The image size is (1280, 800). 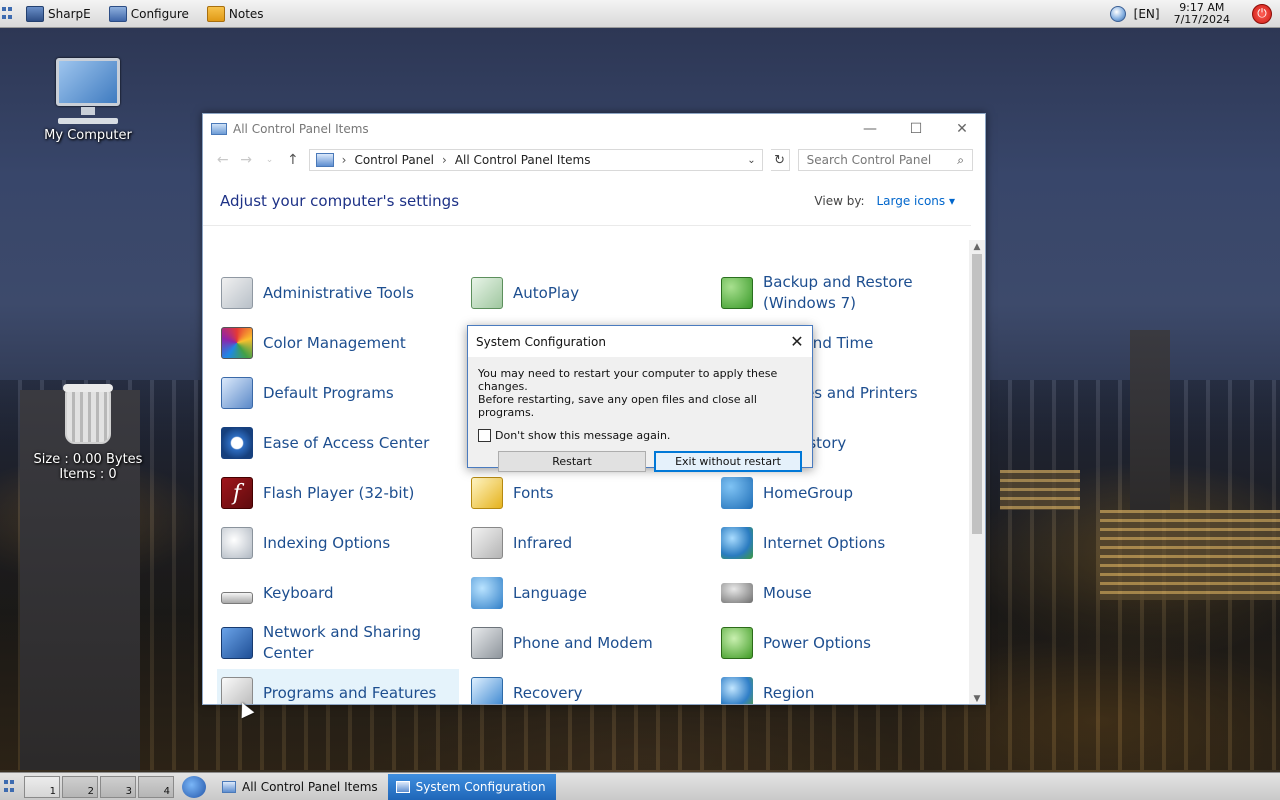 I want to click on firefox-icon, so click(x=194, y=786).